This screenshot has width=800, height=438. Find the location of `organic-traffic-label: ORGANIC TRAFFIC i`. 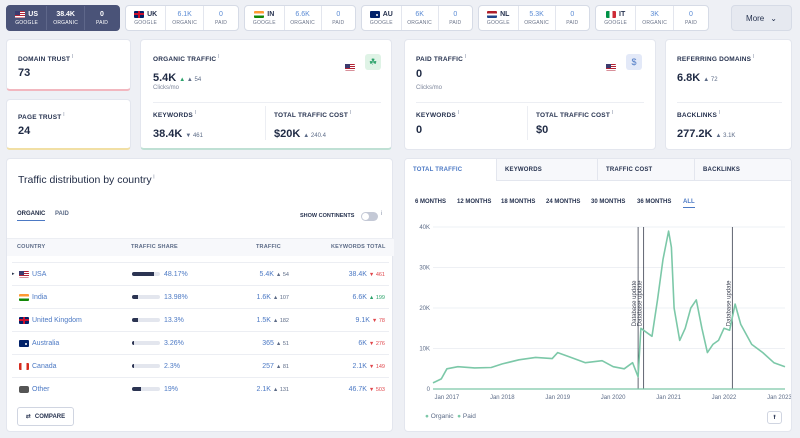

organic-traffic-label: ORGANIC TRAFFIC i is located at coordinates (186, 59).